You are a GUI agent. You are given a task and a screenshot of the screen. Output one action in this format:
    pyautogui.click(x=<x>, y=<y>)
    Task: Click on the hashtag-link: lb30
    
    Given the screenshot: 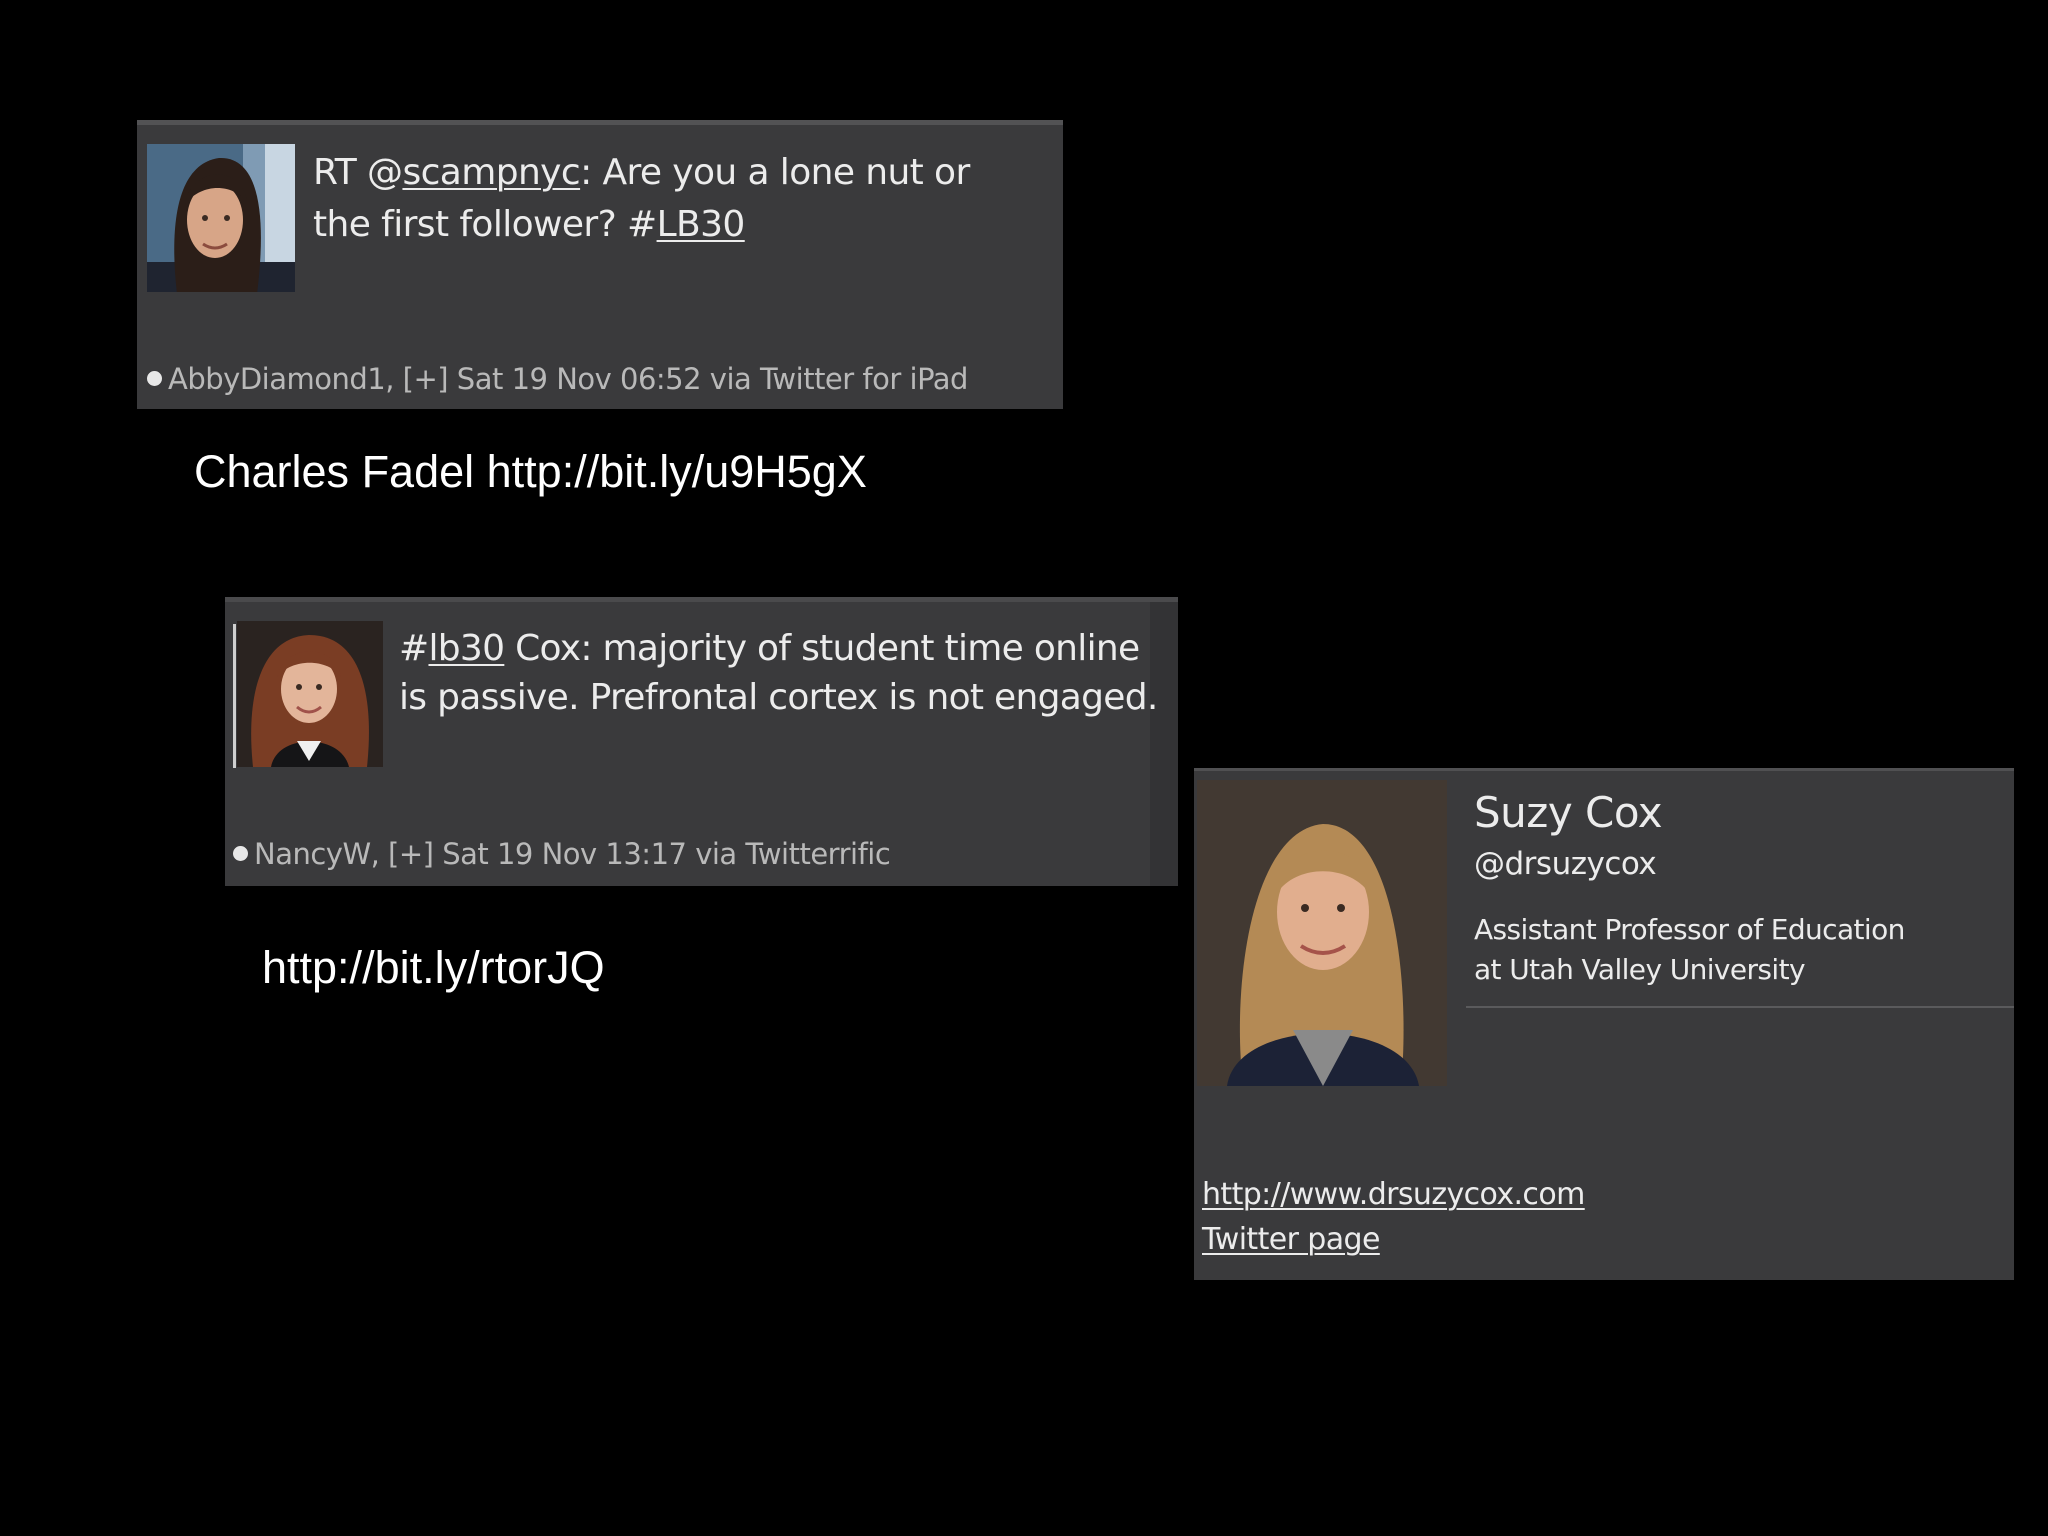 What is the action you would take?
    pyautogui.click(x=466, y=648)
    